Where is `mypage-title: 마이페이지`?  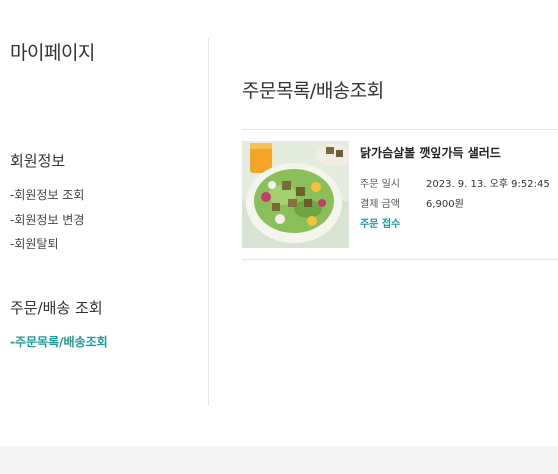 mypage-title: 마이페이지 is located at coordinates (52, 53).